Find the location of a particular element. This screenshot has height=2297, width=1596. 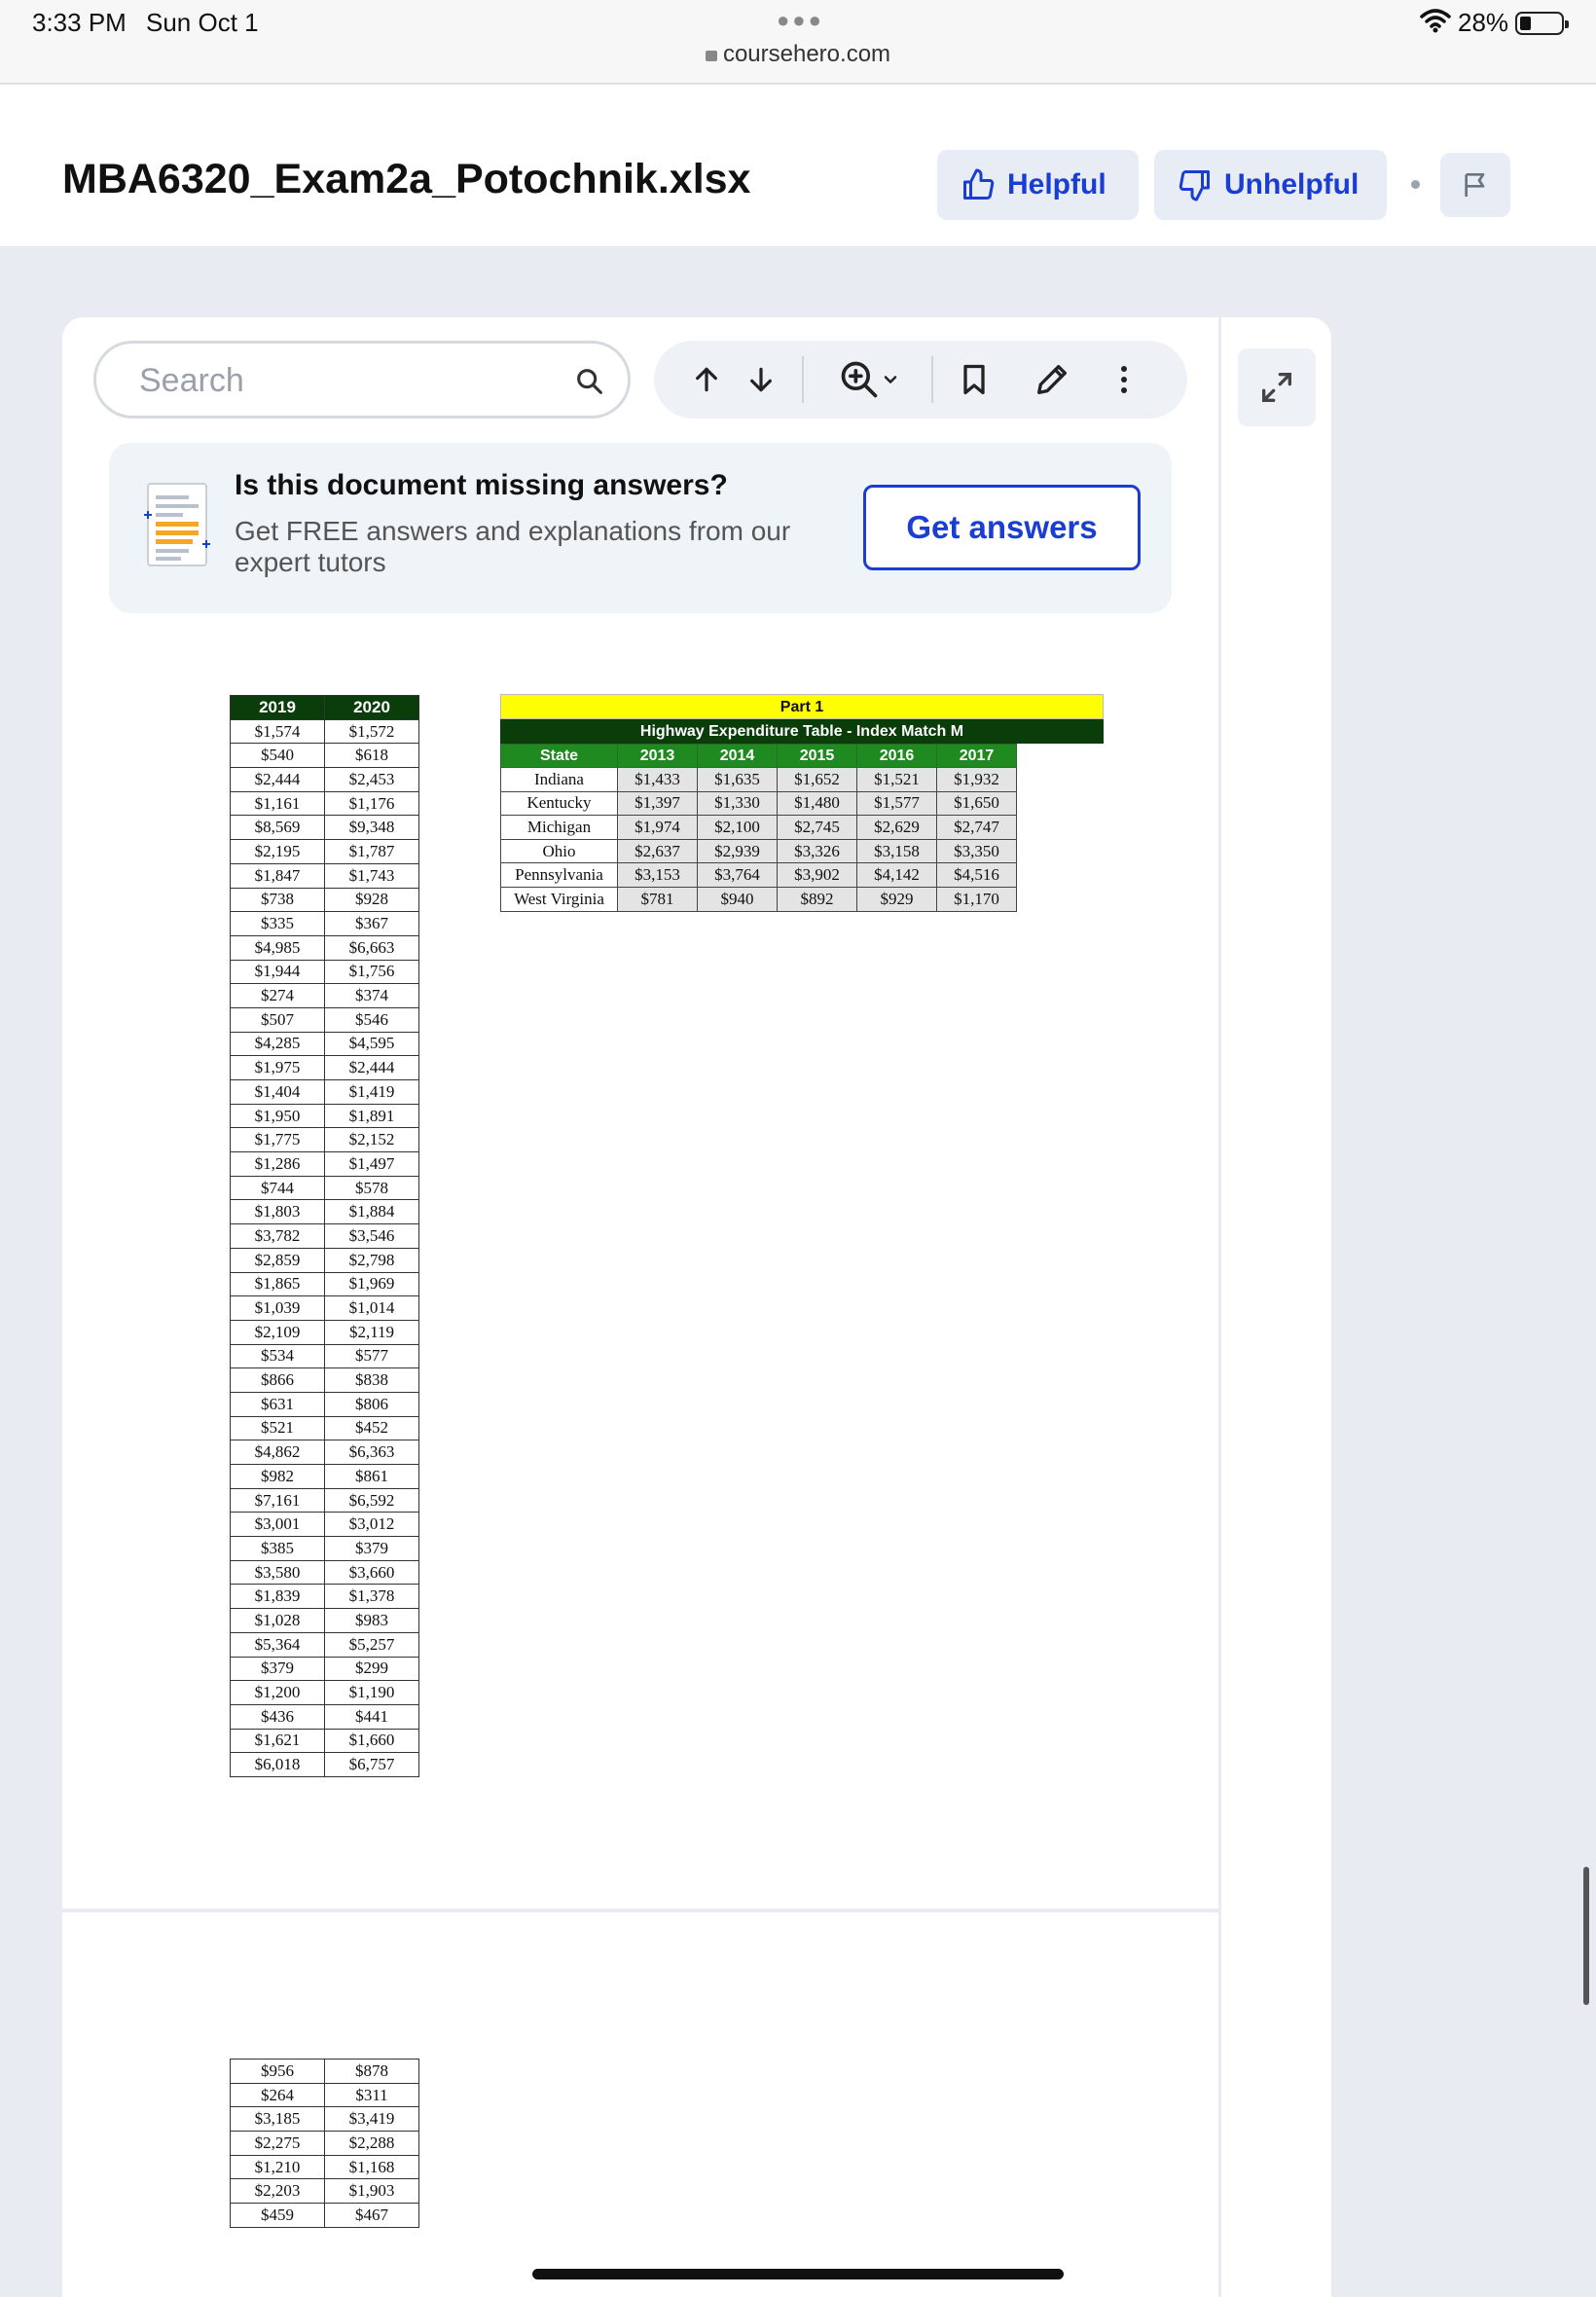

table-cell: $3,419 is located at coordinates (371, 2119).